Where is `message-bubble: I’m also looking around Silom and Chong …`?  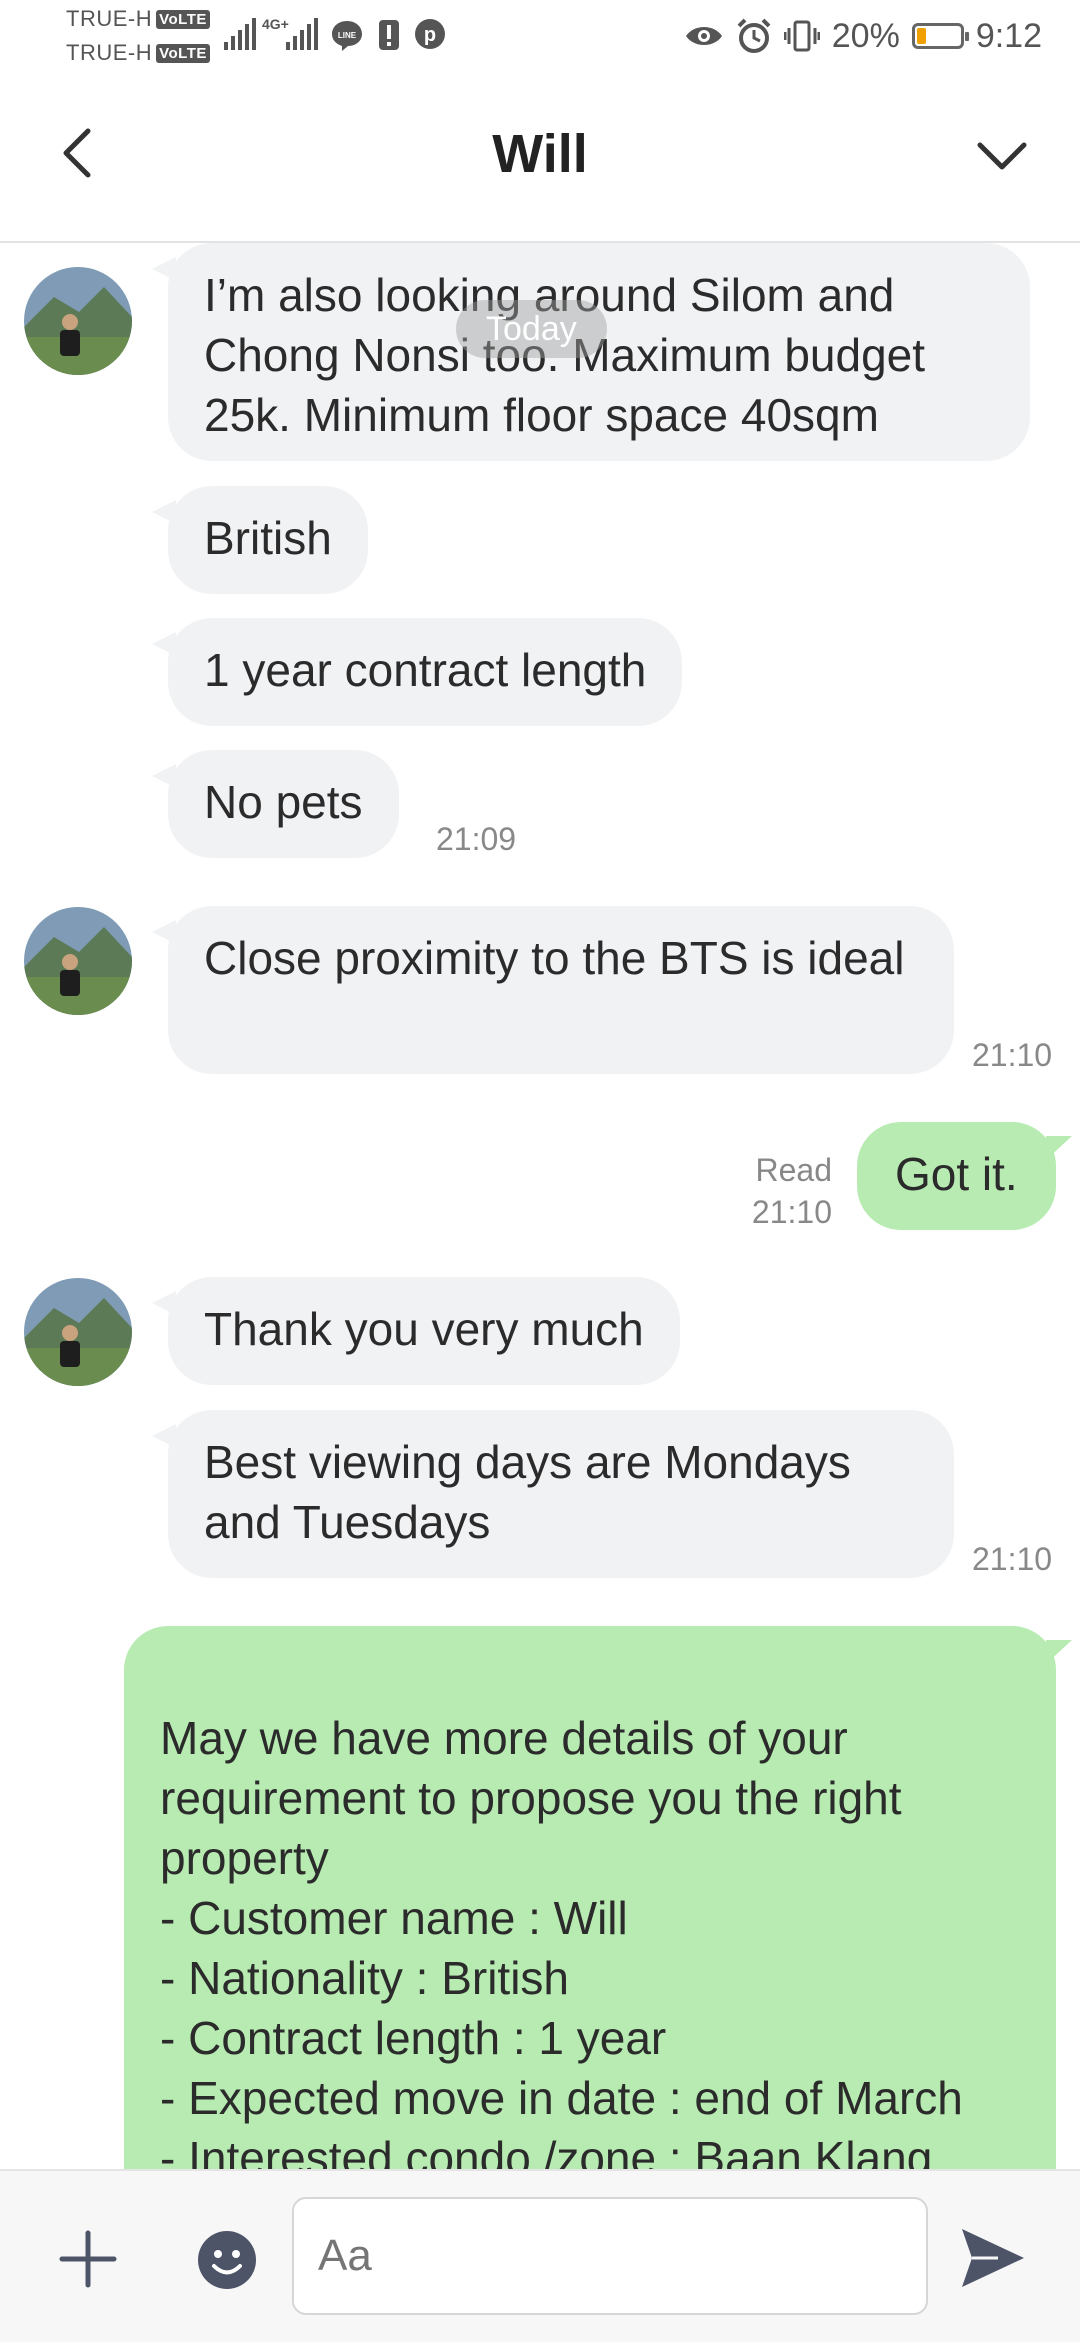 message-bubble: I’m also looking around Silom and Chong … is located at coordinates (591, 352).